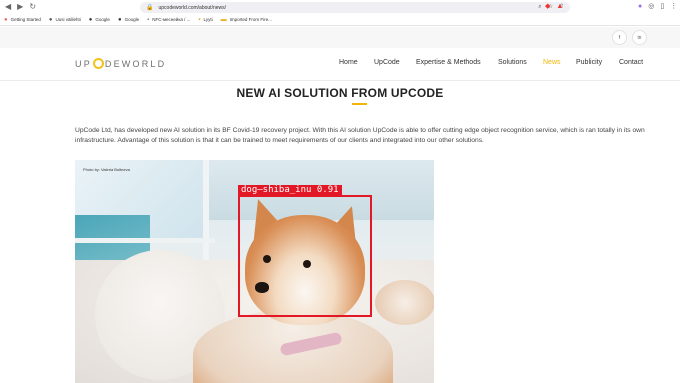  I want to click on globe-icon: ●, so click(50, 19).